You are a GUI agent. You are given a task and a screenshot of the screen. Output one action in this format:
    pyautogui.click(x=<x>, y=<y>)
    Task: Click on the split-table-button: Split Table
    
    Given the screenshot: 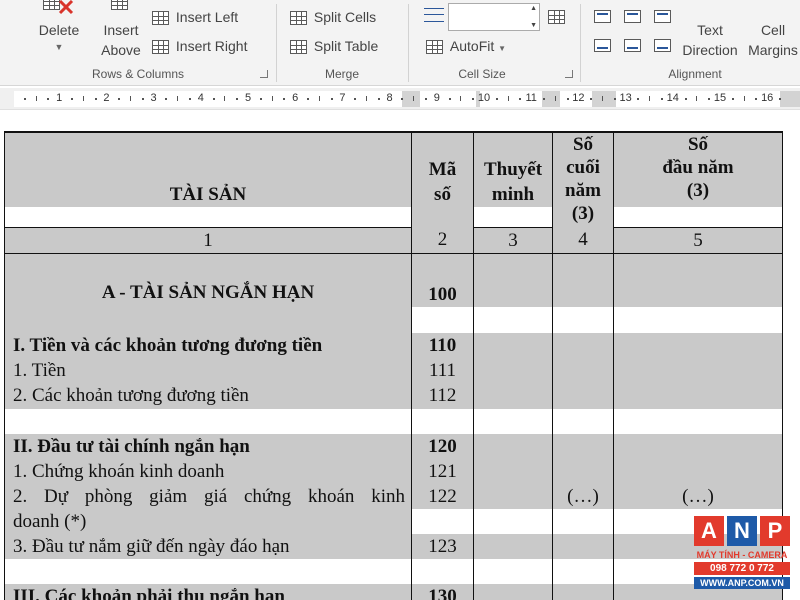 What is the action you would take?
    pyautogui.click(x=334, y=46)
    